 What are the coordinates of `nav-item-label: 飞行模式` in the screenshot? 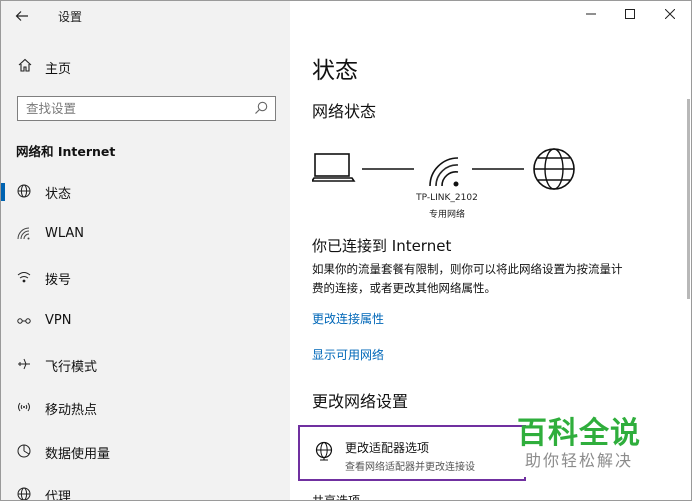 It's located at (71, 367).